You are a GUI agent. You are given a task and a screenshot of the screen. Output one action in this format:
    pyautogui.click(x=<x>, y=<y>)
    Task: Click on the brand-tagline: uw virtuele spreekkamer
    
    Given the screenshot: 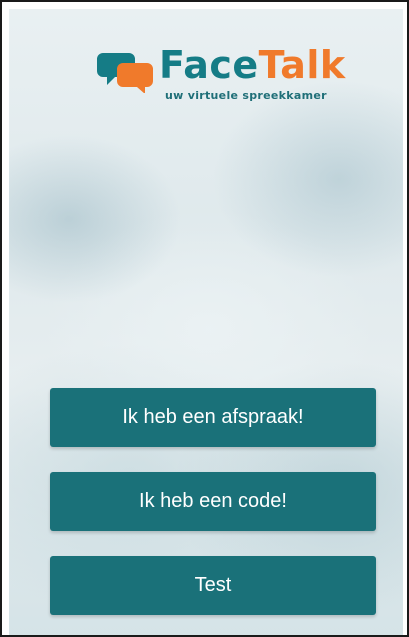 What is the action you would take?
    pyautogui.click(x=246, y=95)
    